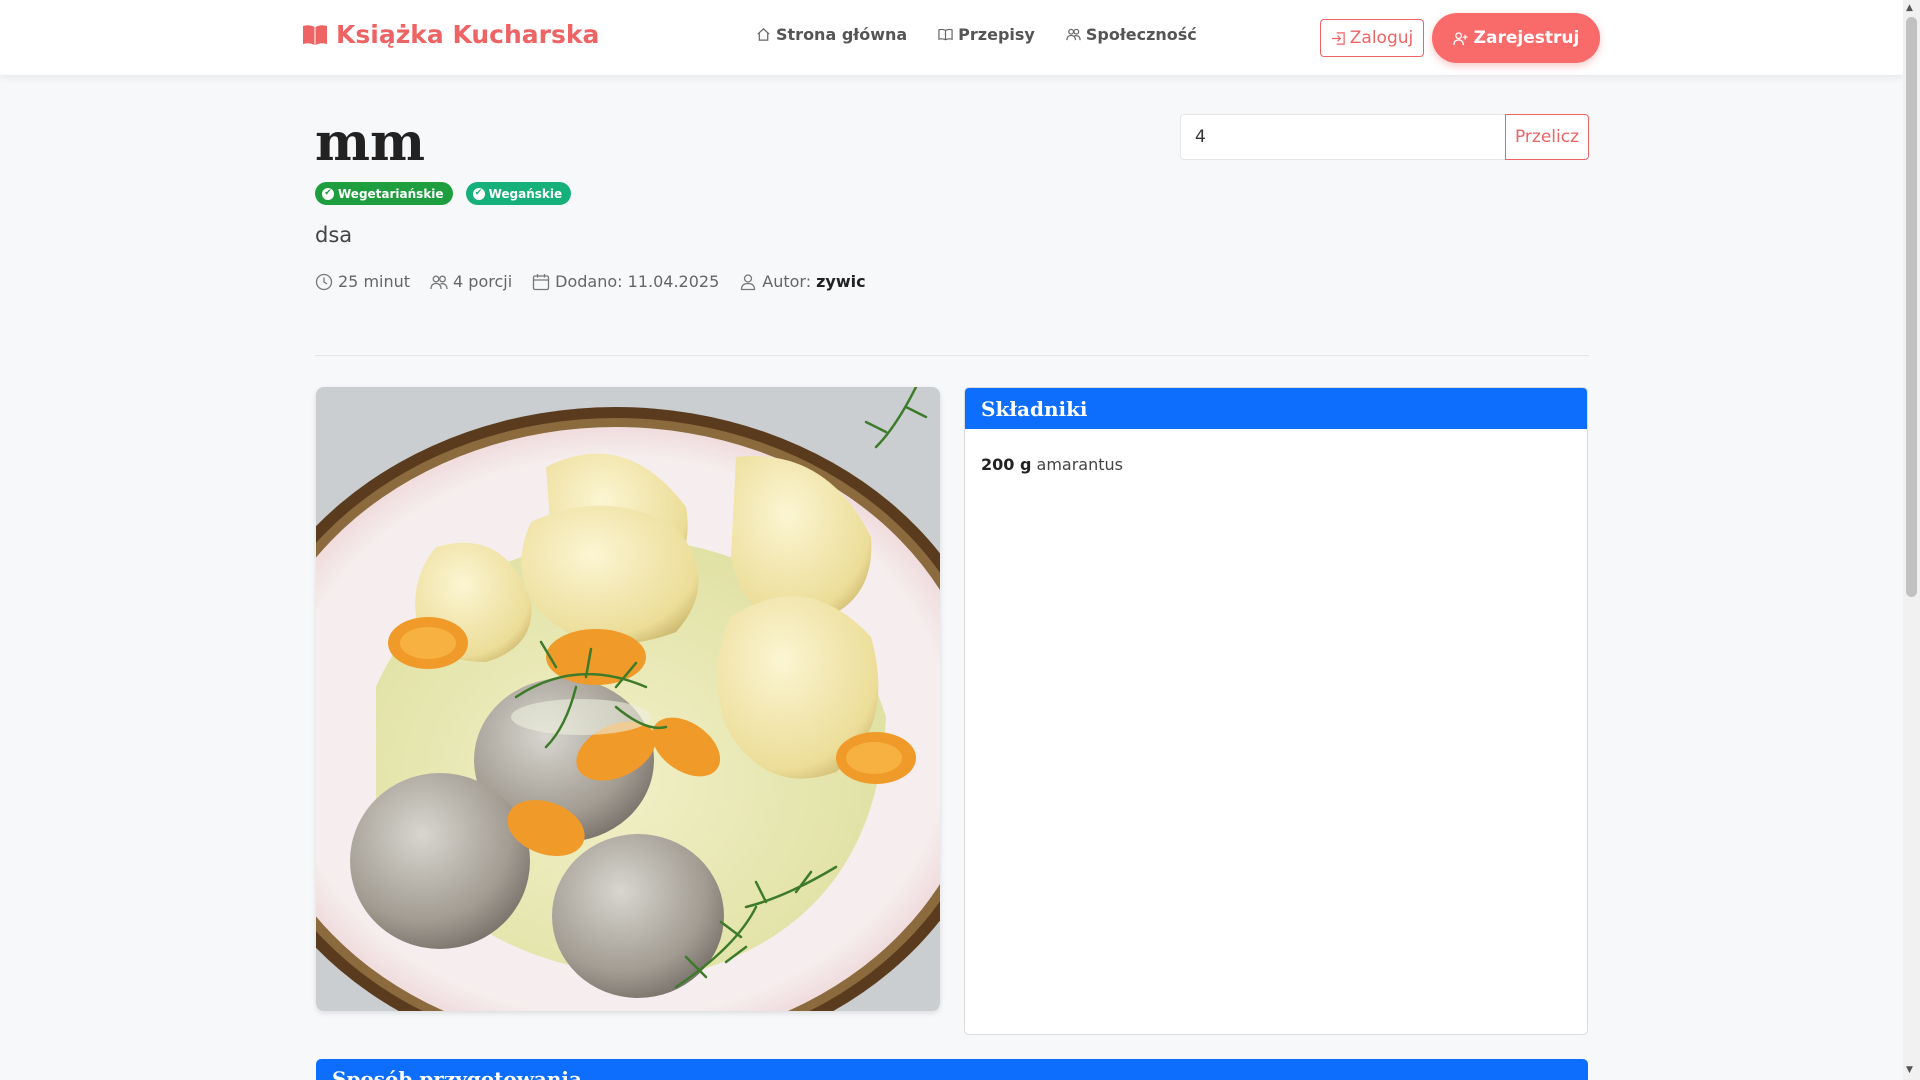  Describe the element at coordinates (1342, 137) in the screenshot. I see `servings-input` at that location.